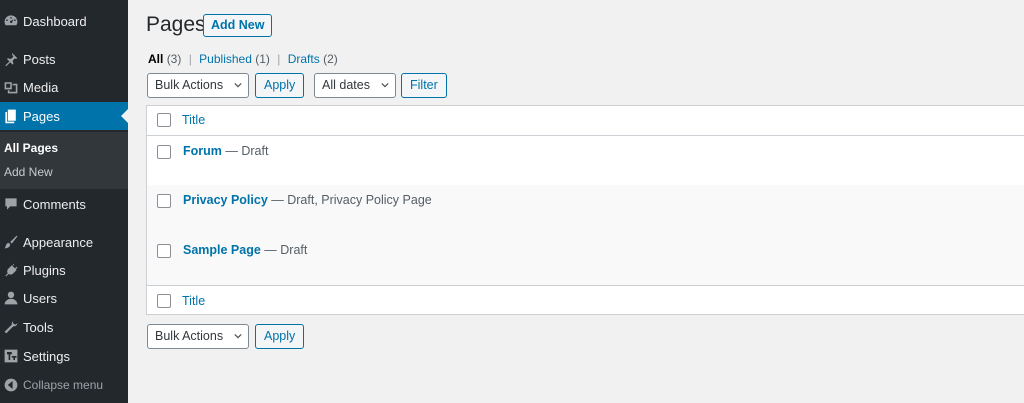 This screenshot has width=1024, height=403. I want to click on pin-icon, so click(11, 59).